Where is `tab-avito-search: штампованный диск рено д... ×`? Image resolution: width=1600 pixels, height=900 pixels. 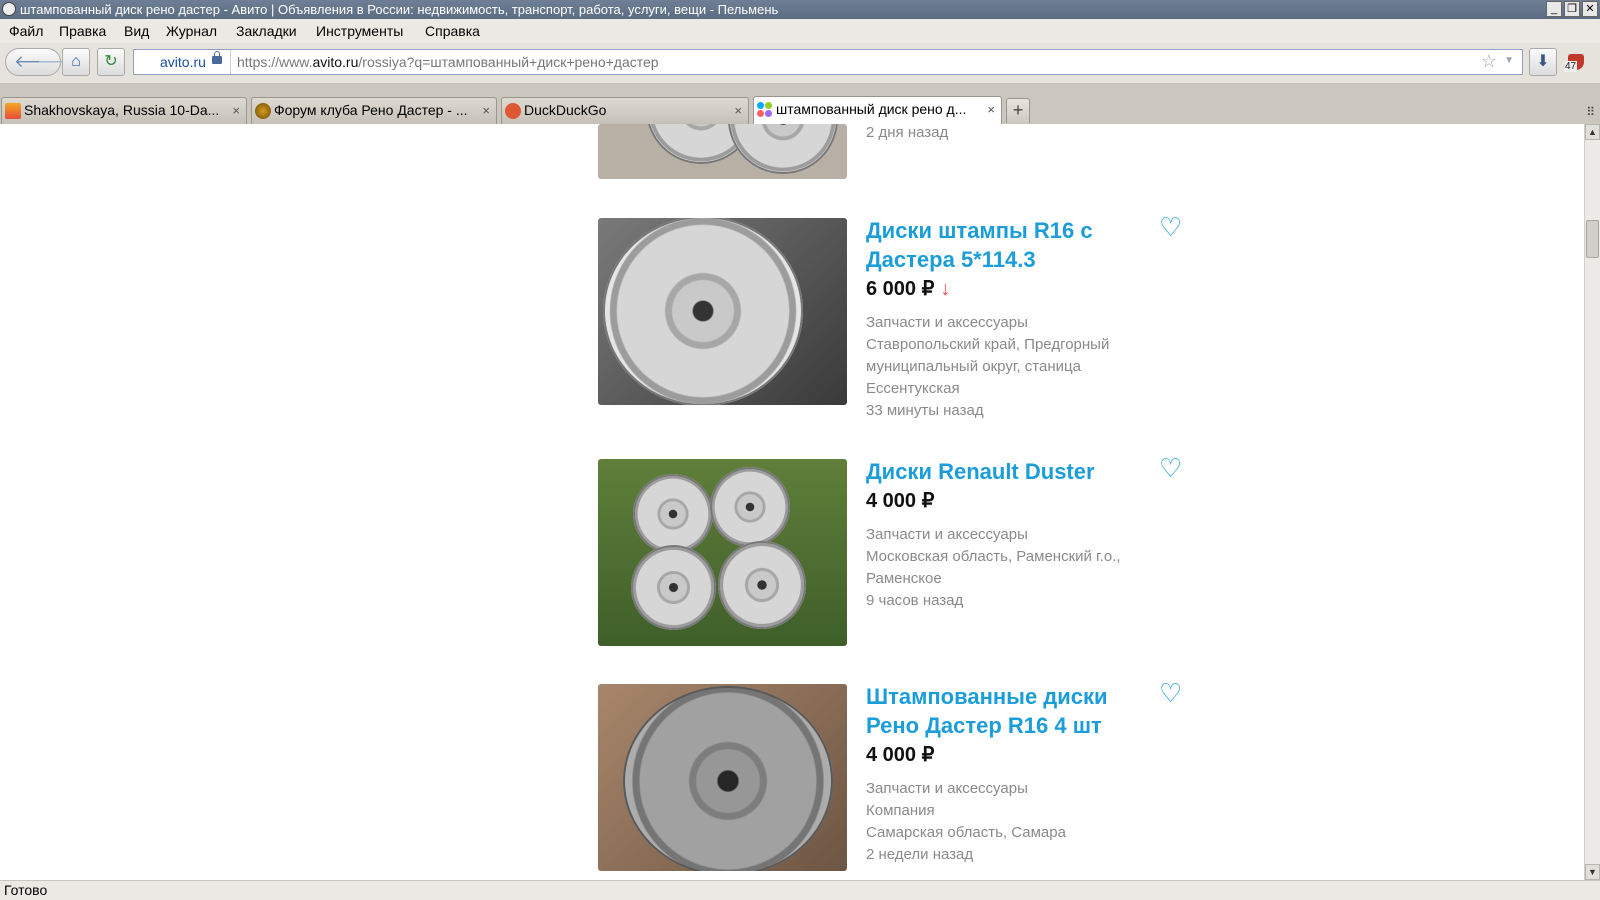
tab-avito-search: штампованный диск рено д... × is located at coordinates (877, 110).